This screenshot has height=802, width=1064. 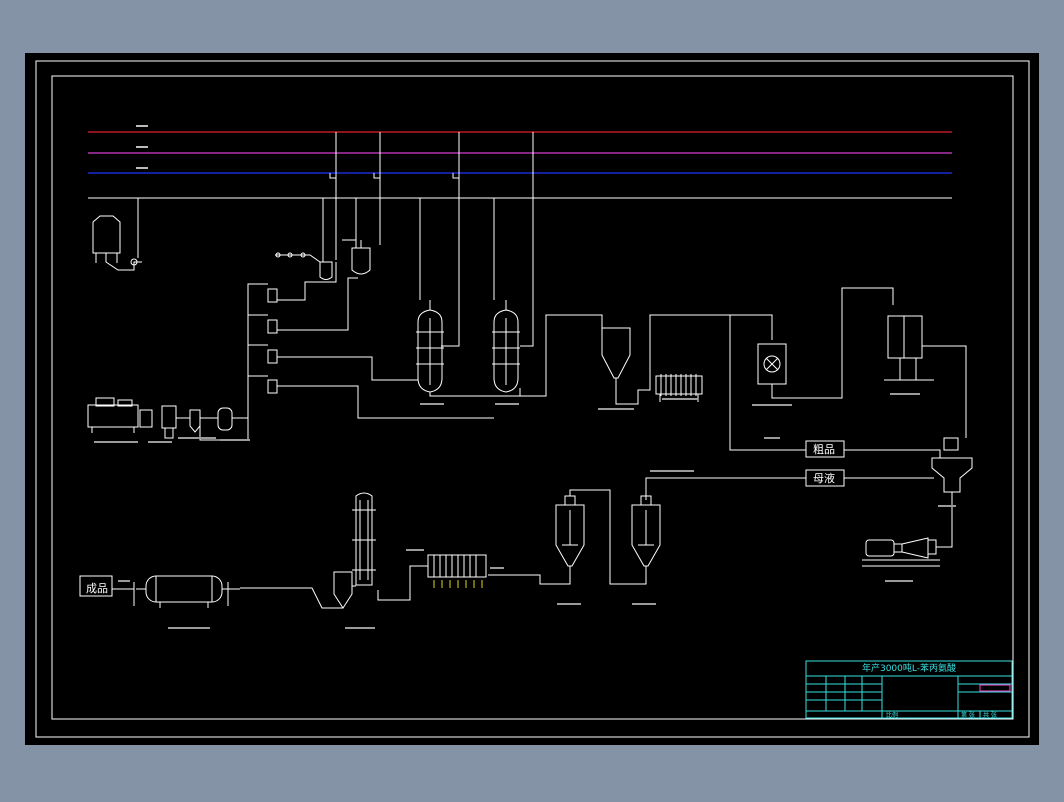 I want to click on mother-liquor-label: 母液, so click(x=824, y=478).